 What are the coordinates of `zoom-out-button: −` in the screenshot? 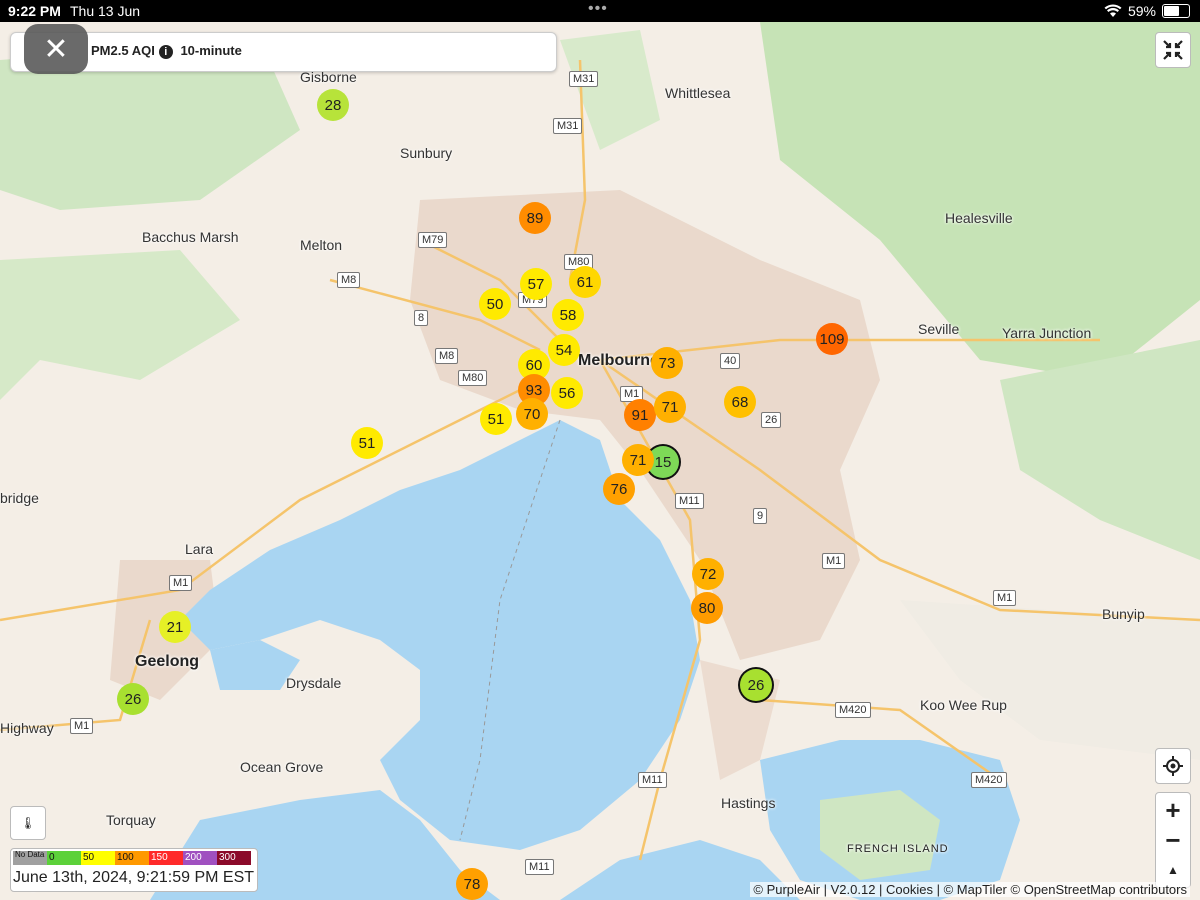 It's located at (1172, 840).